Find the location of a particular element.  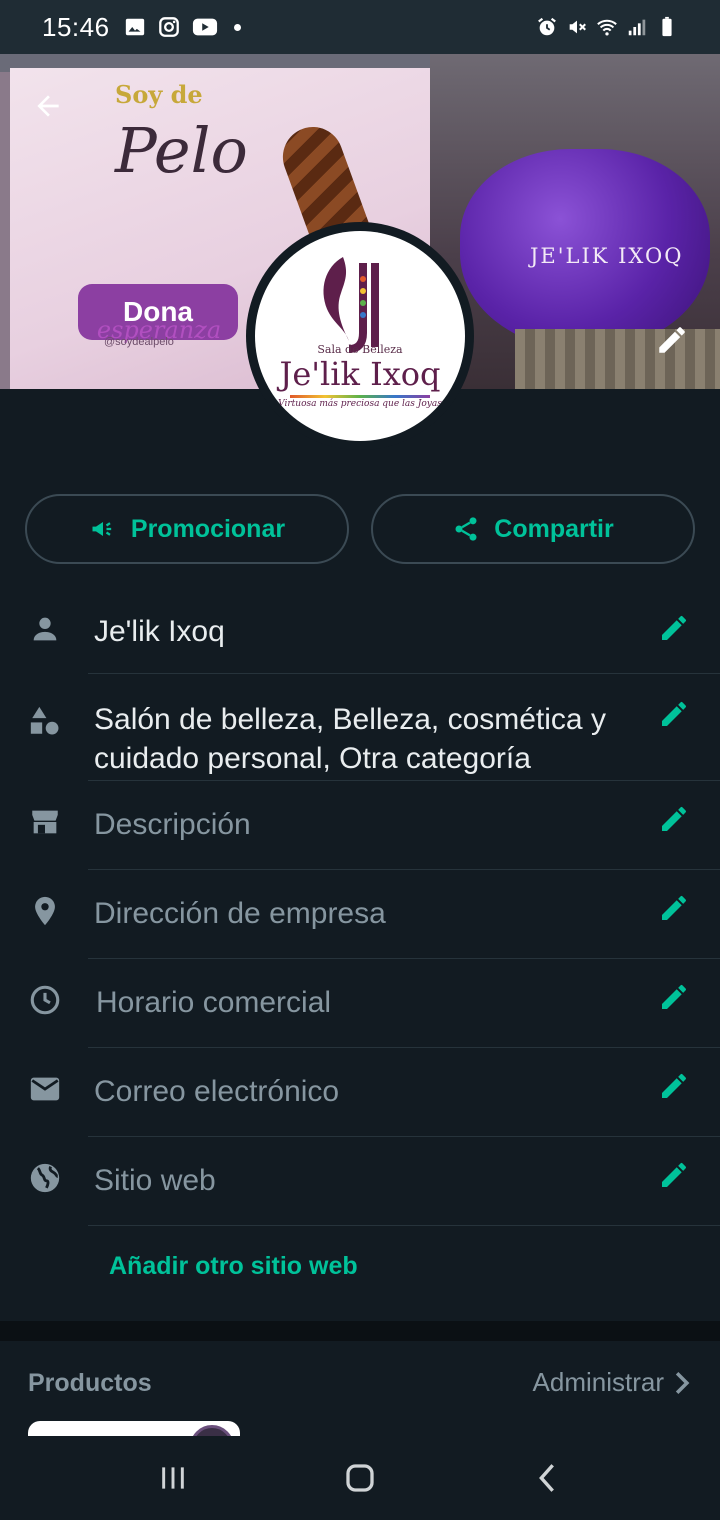

name-row: Je'lik Ixoq is located at coordinates (360, 631).